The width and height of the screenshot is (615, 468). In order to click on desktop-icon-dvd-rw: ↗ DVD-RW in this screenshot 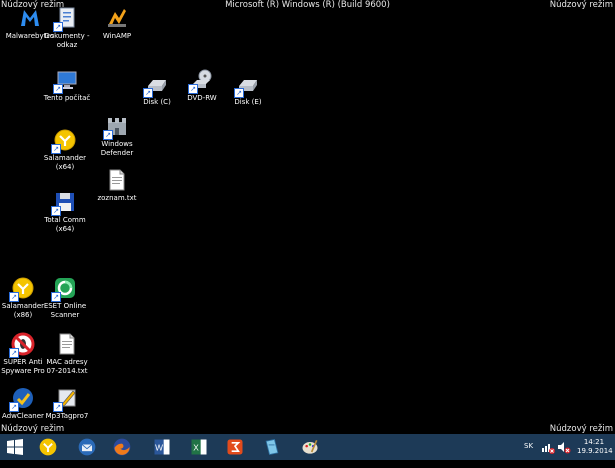, I will do `click(202, 85)`.